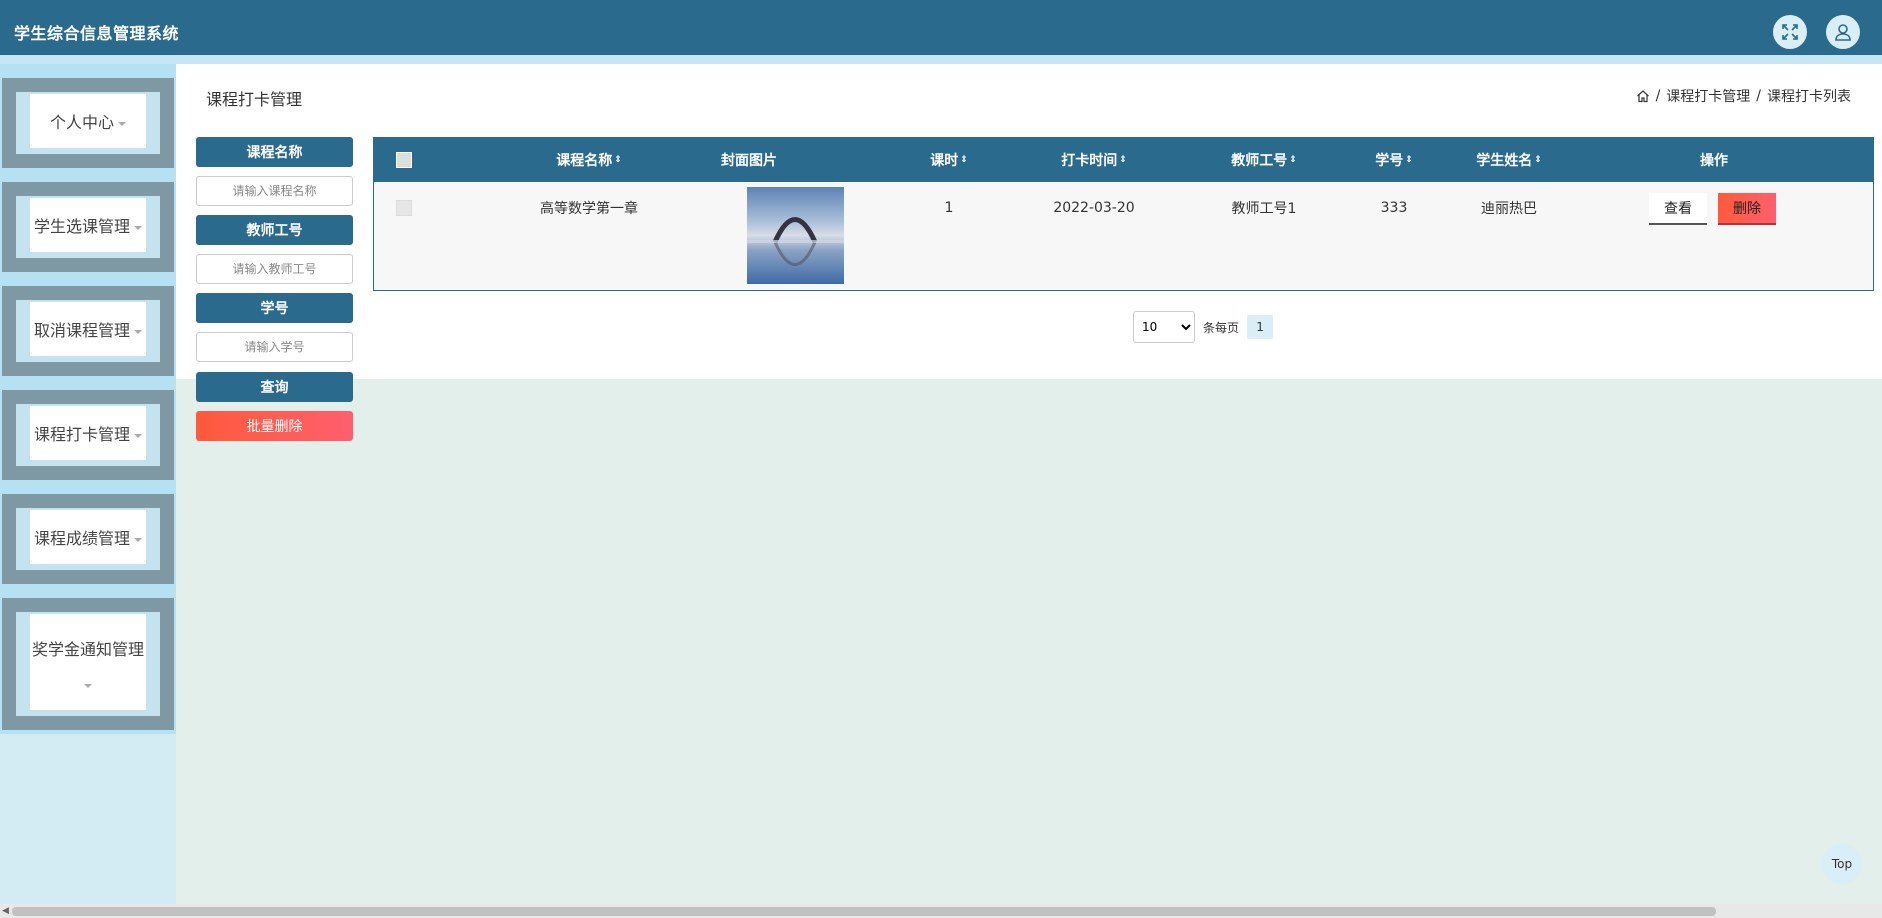 This screenshot has height=918, width=1882. What do you see at coordinates (404, 208) in the screenshot?
I see `row-checkbox` at bounding box center [404, 208].